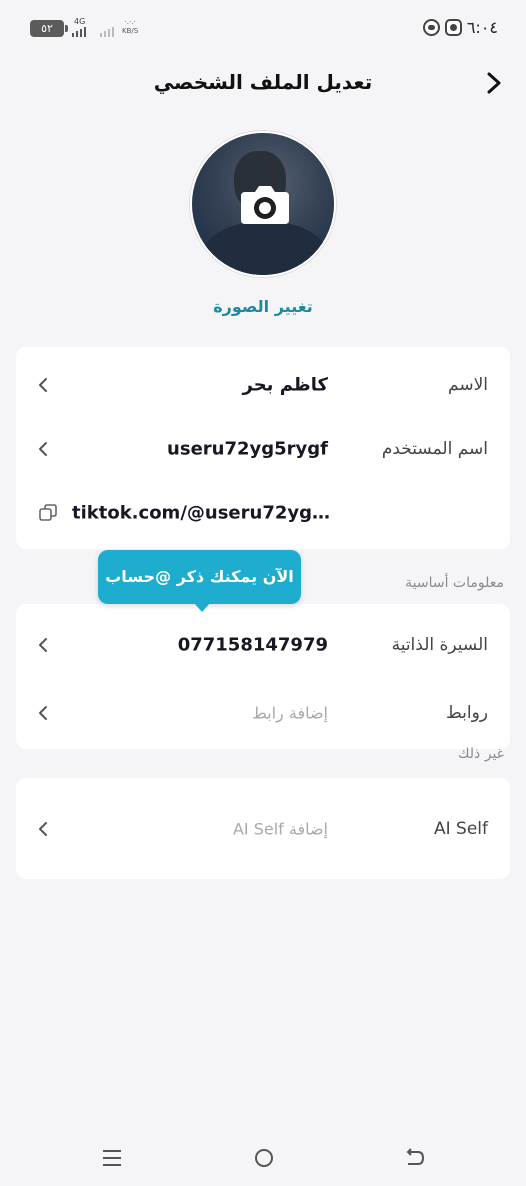  What do you see at coordinates (468, 385) in the screenshot?
I see `name-label: الاسم` at bounding box center [468, 385].